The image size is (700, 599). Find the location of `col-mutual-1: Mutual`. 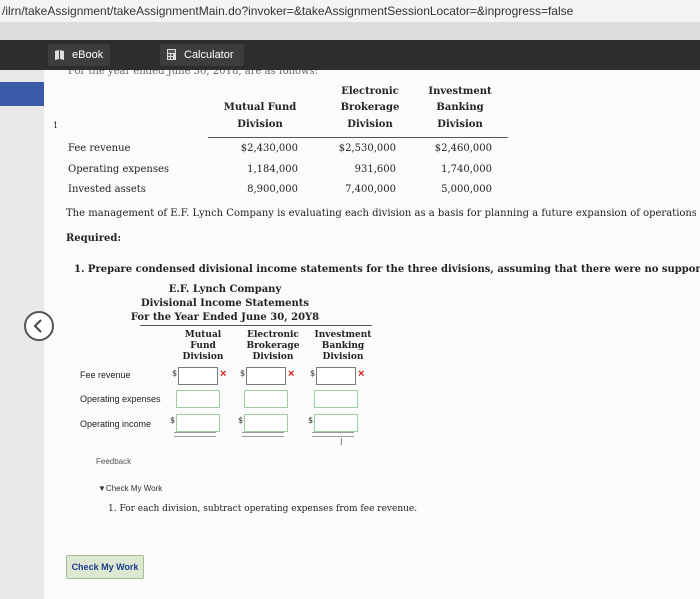

col-mutual-1: Mutual is located at coordinates (203, 335).